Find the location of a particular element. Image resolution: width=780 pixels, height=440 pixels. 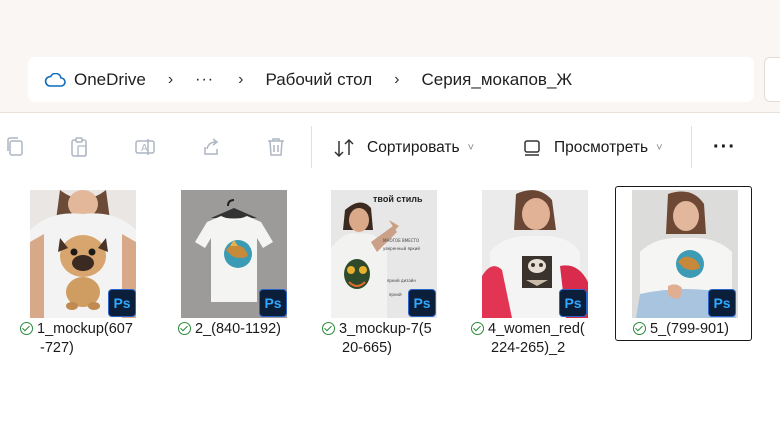

breadcrumb-desktop: Рабочий стол is located at coordinates (318, 80).